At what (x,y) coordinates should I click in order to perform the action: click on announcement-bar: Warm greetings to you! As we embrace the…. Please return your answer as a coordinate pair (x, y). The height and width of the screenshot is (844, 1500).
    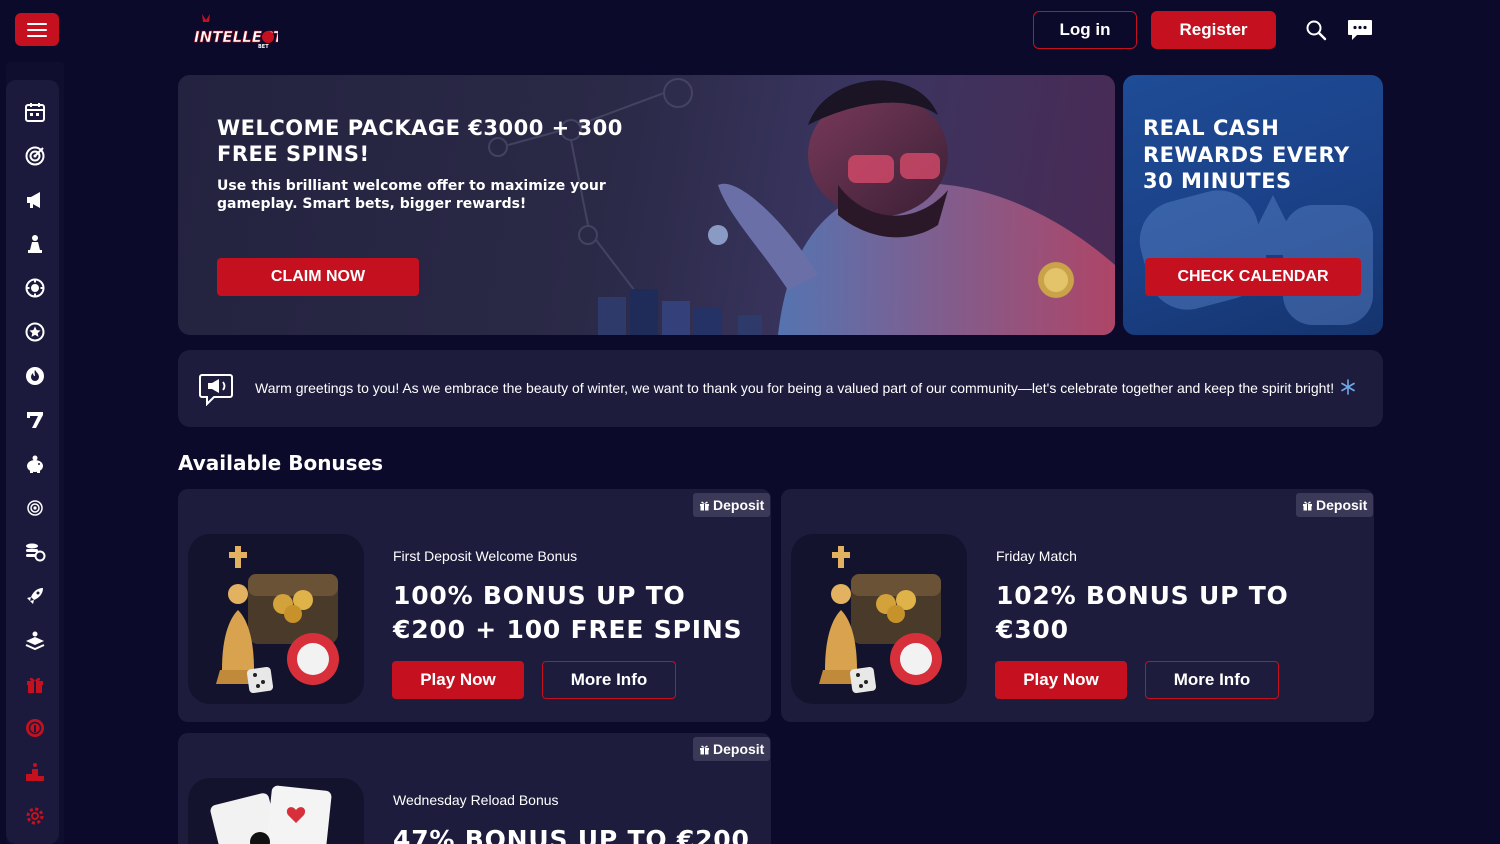
    Looking at the image, I should click on (780, 388).